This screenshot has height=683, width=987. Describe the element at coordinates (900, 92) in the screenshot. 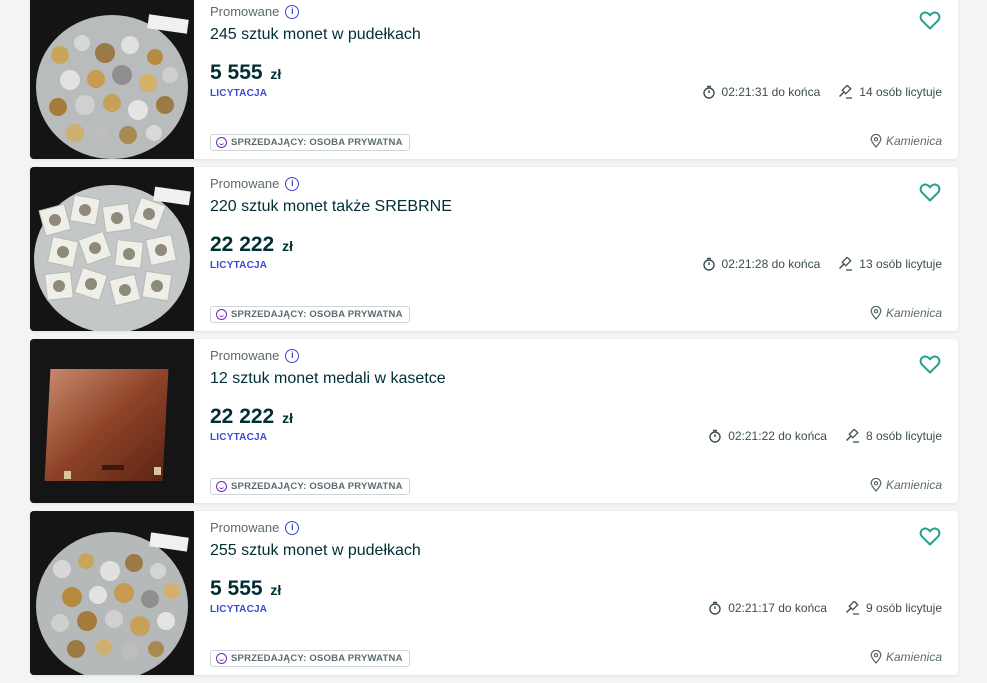

I see `bidders-count: 14 osób licytuje` at that location.